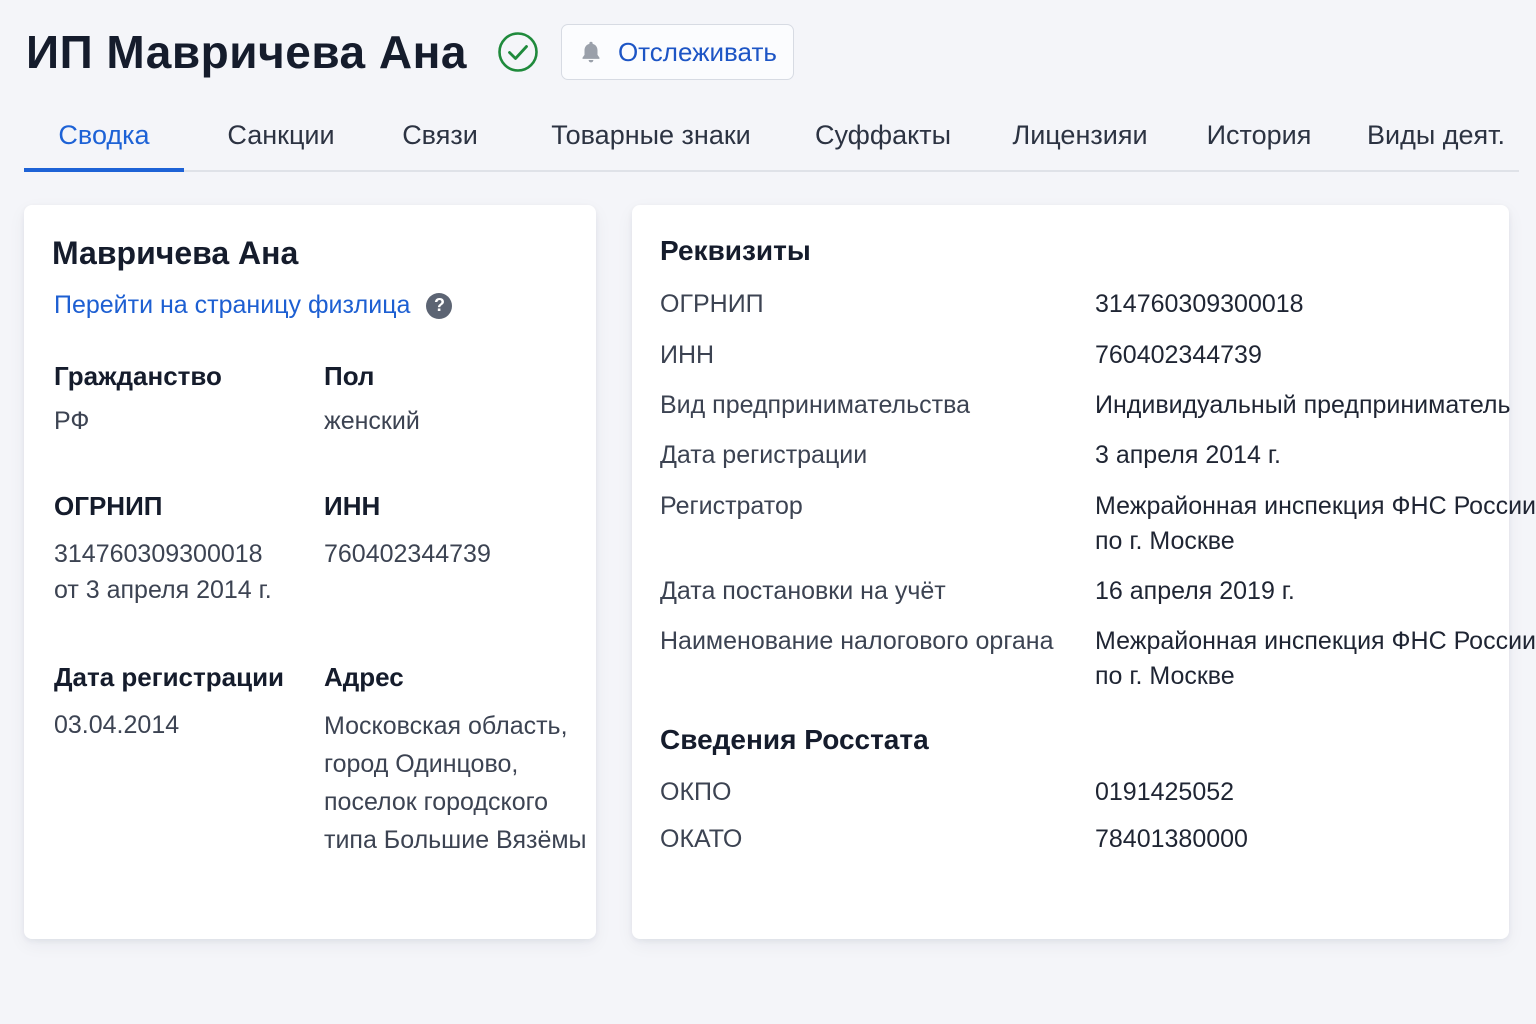  What do you see at coordinates (352, 506) in the screenshot?
I see `inn-label: ИНН` at bounding box center [352, 506].